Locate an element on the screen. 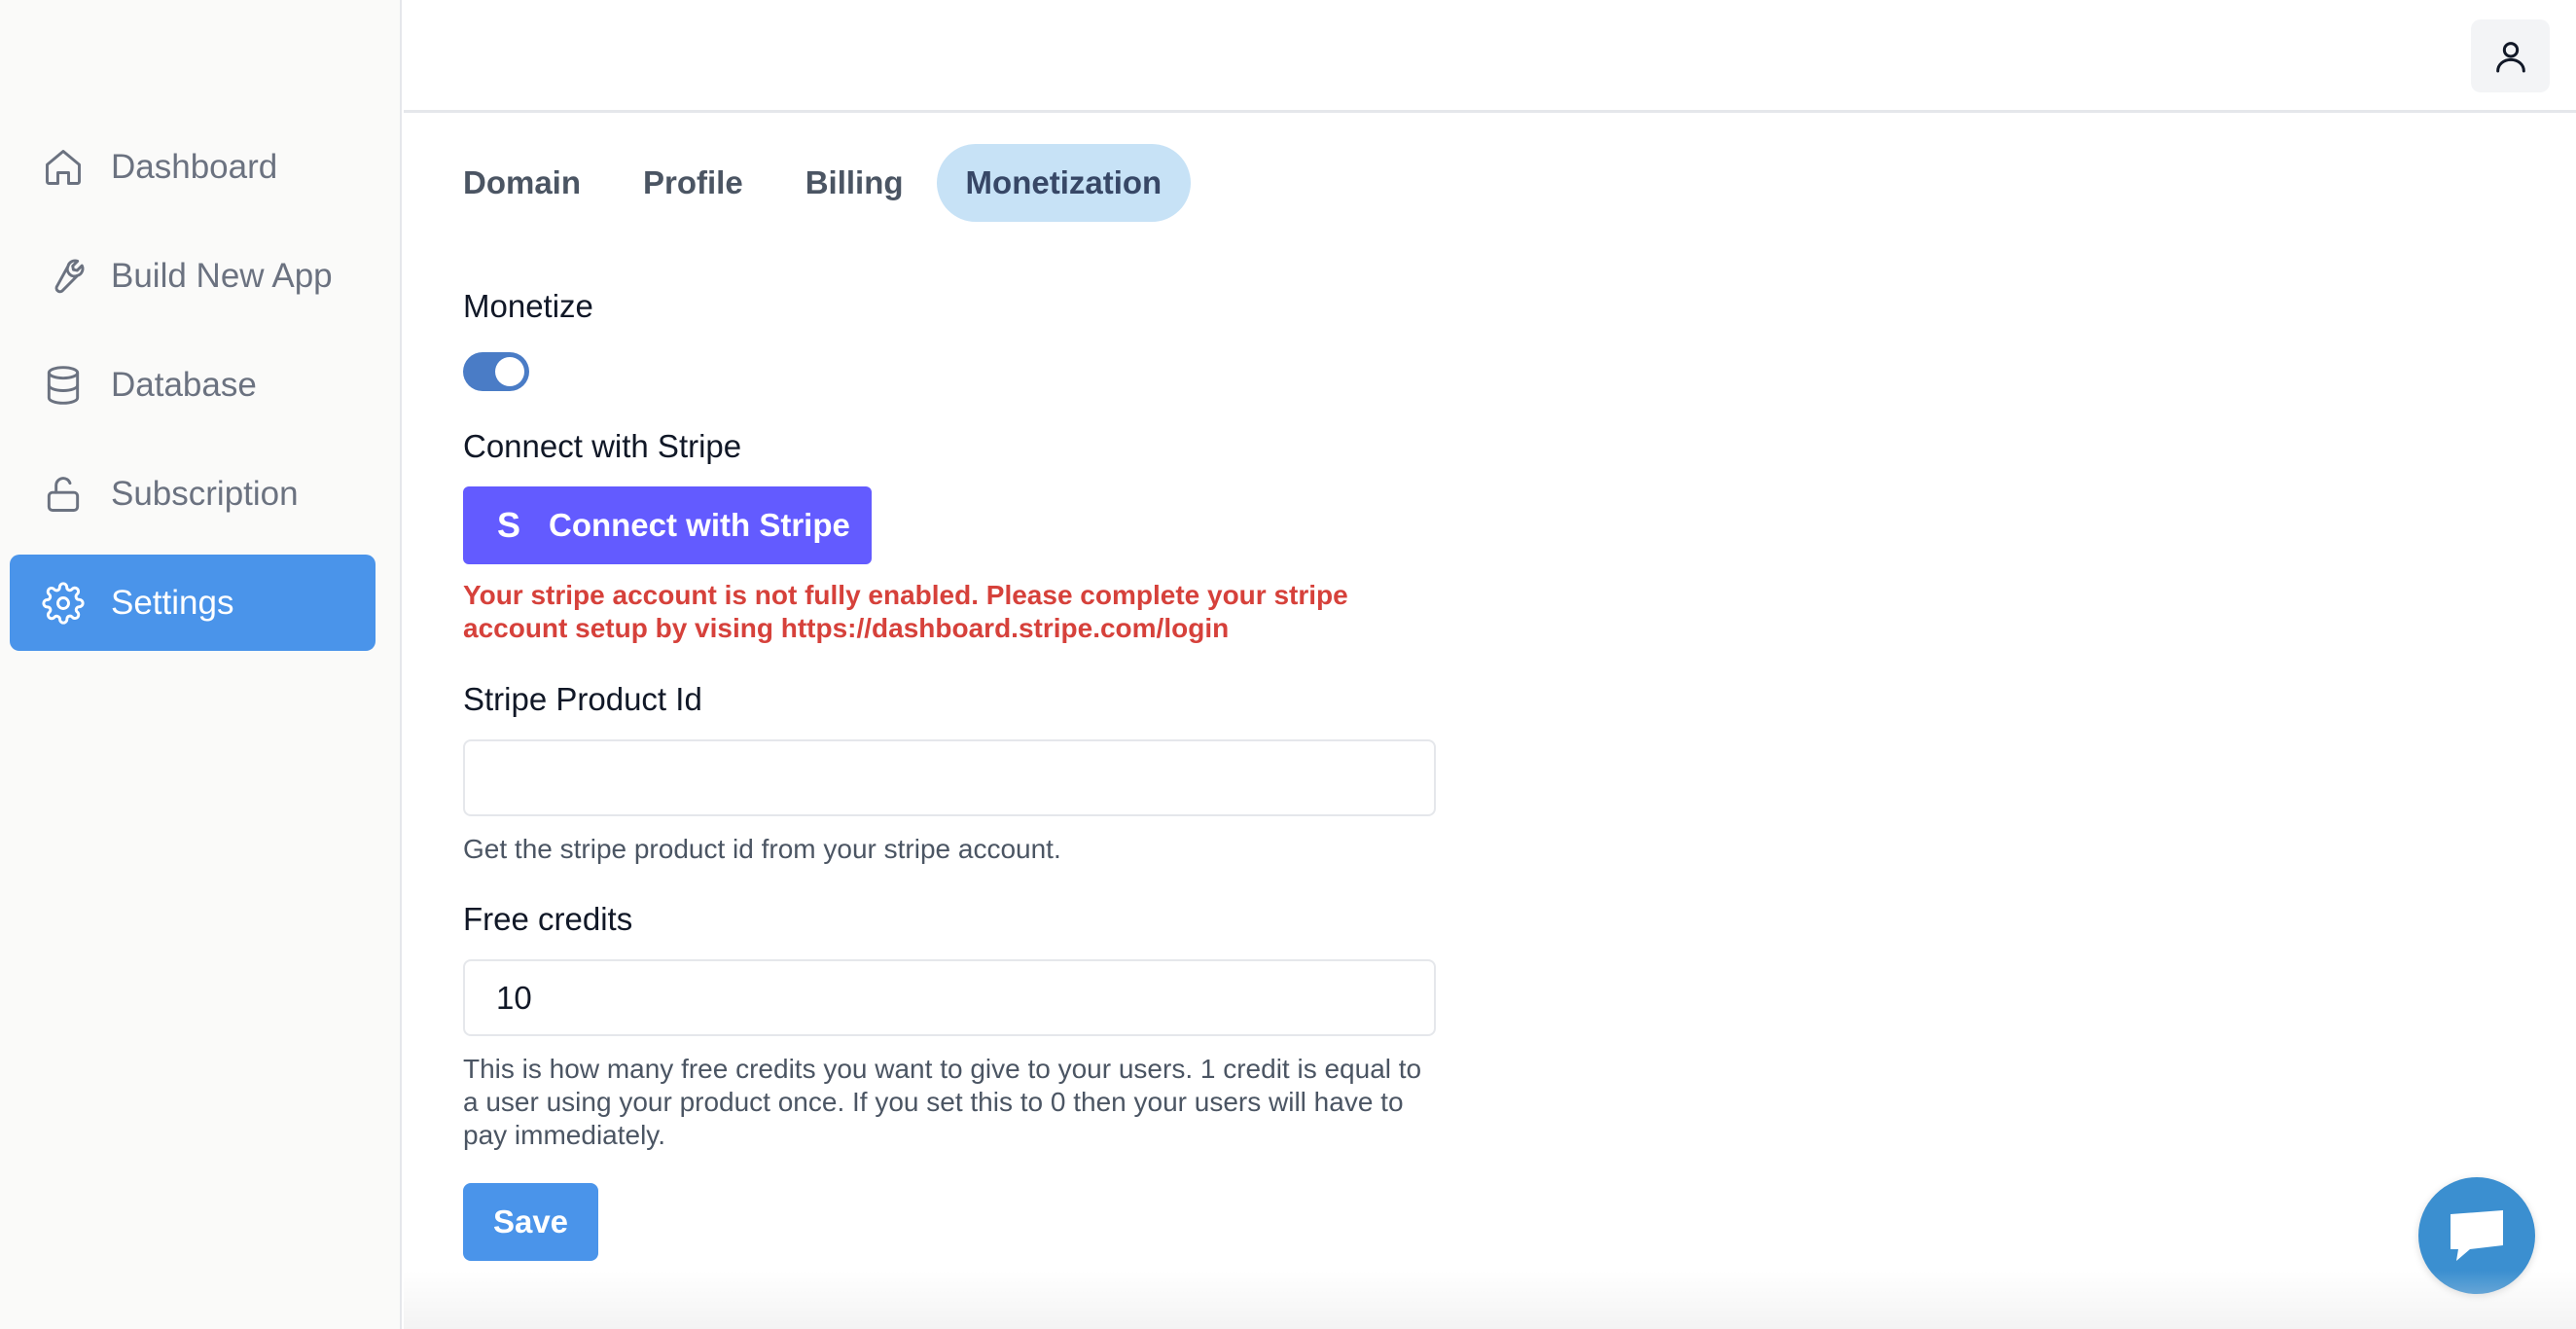 The height and width of the screenshot is (1329, 2576). toggle-knob is located at coordinates (509, 371).